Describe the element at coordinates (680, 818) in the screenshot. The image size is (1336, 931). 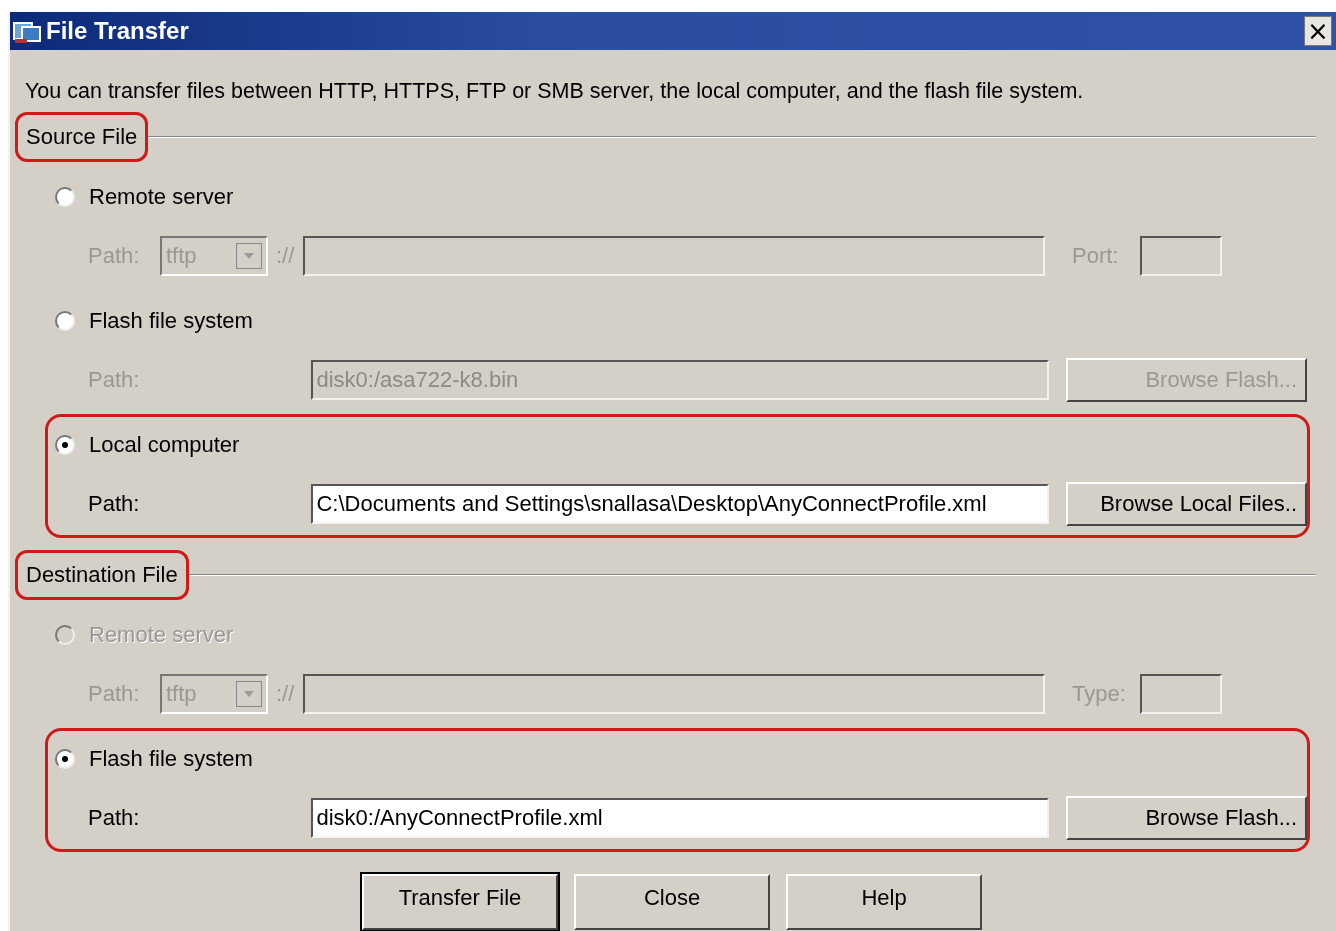
I see `path-field: disk0:/AnyConnectProfile.xml` at that location.